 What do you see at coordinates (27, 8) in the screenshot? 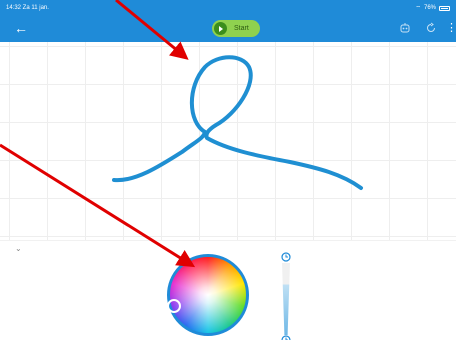
I see `status-time: 14:32 Za 11 jan.` at bounding box center [27, 8].